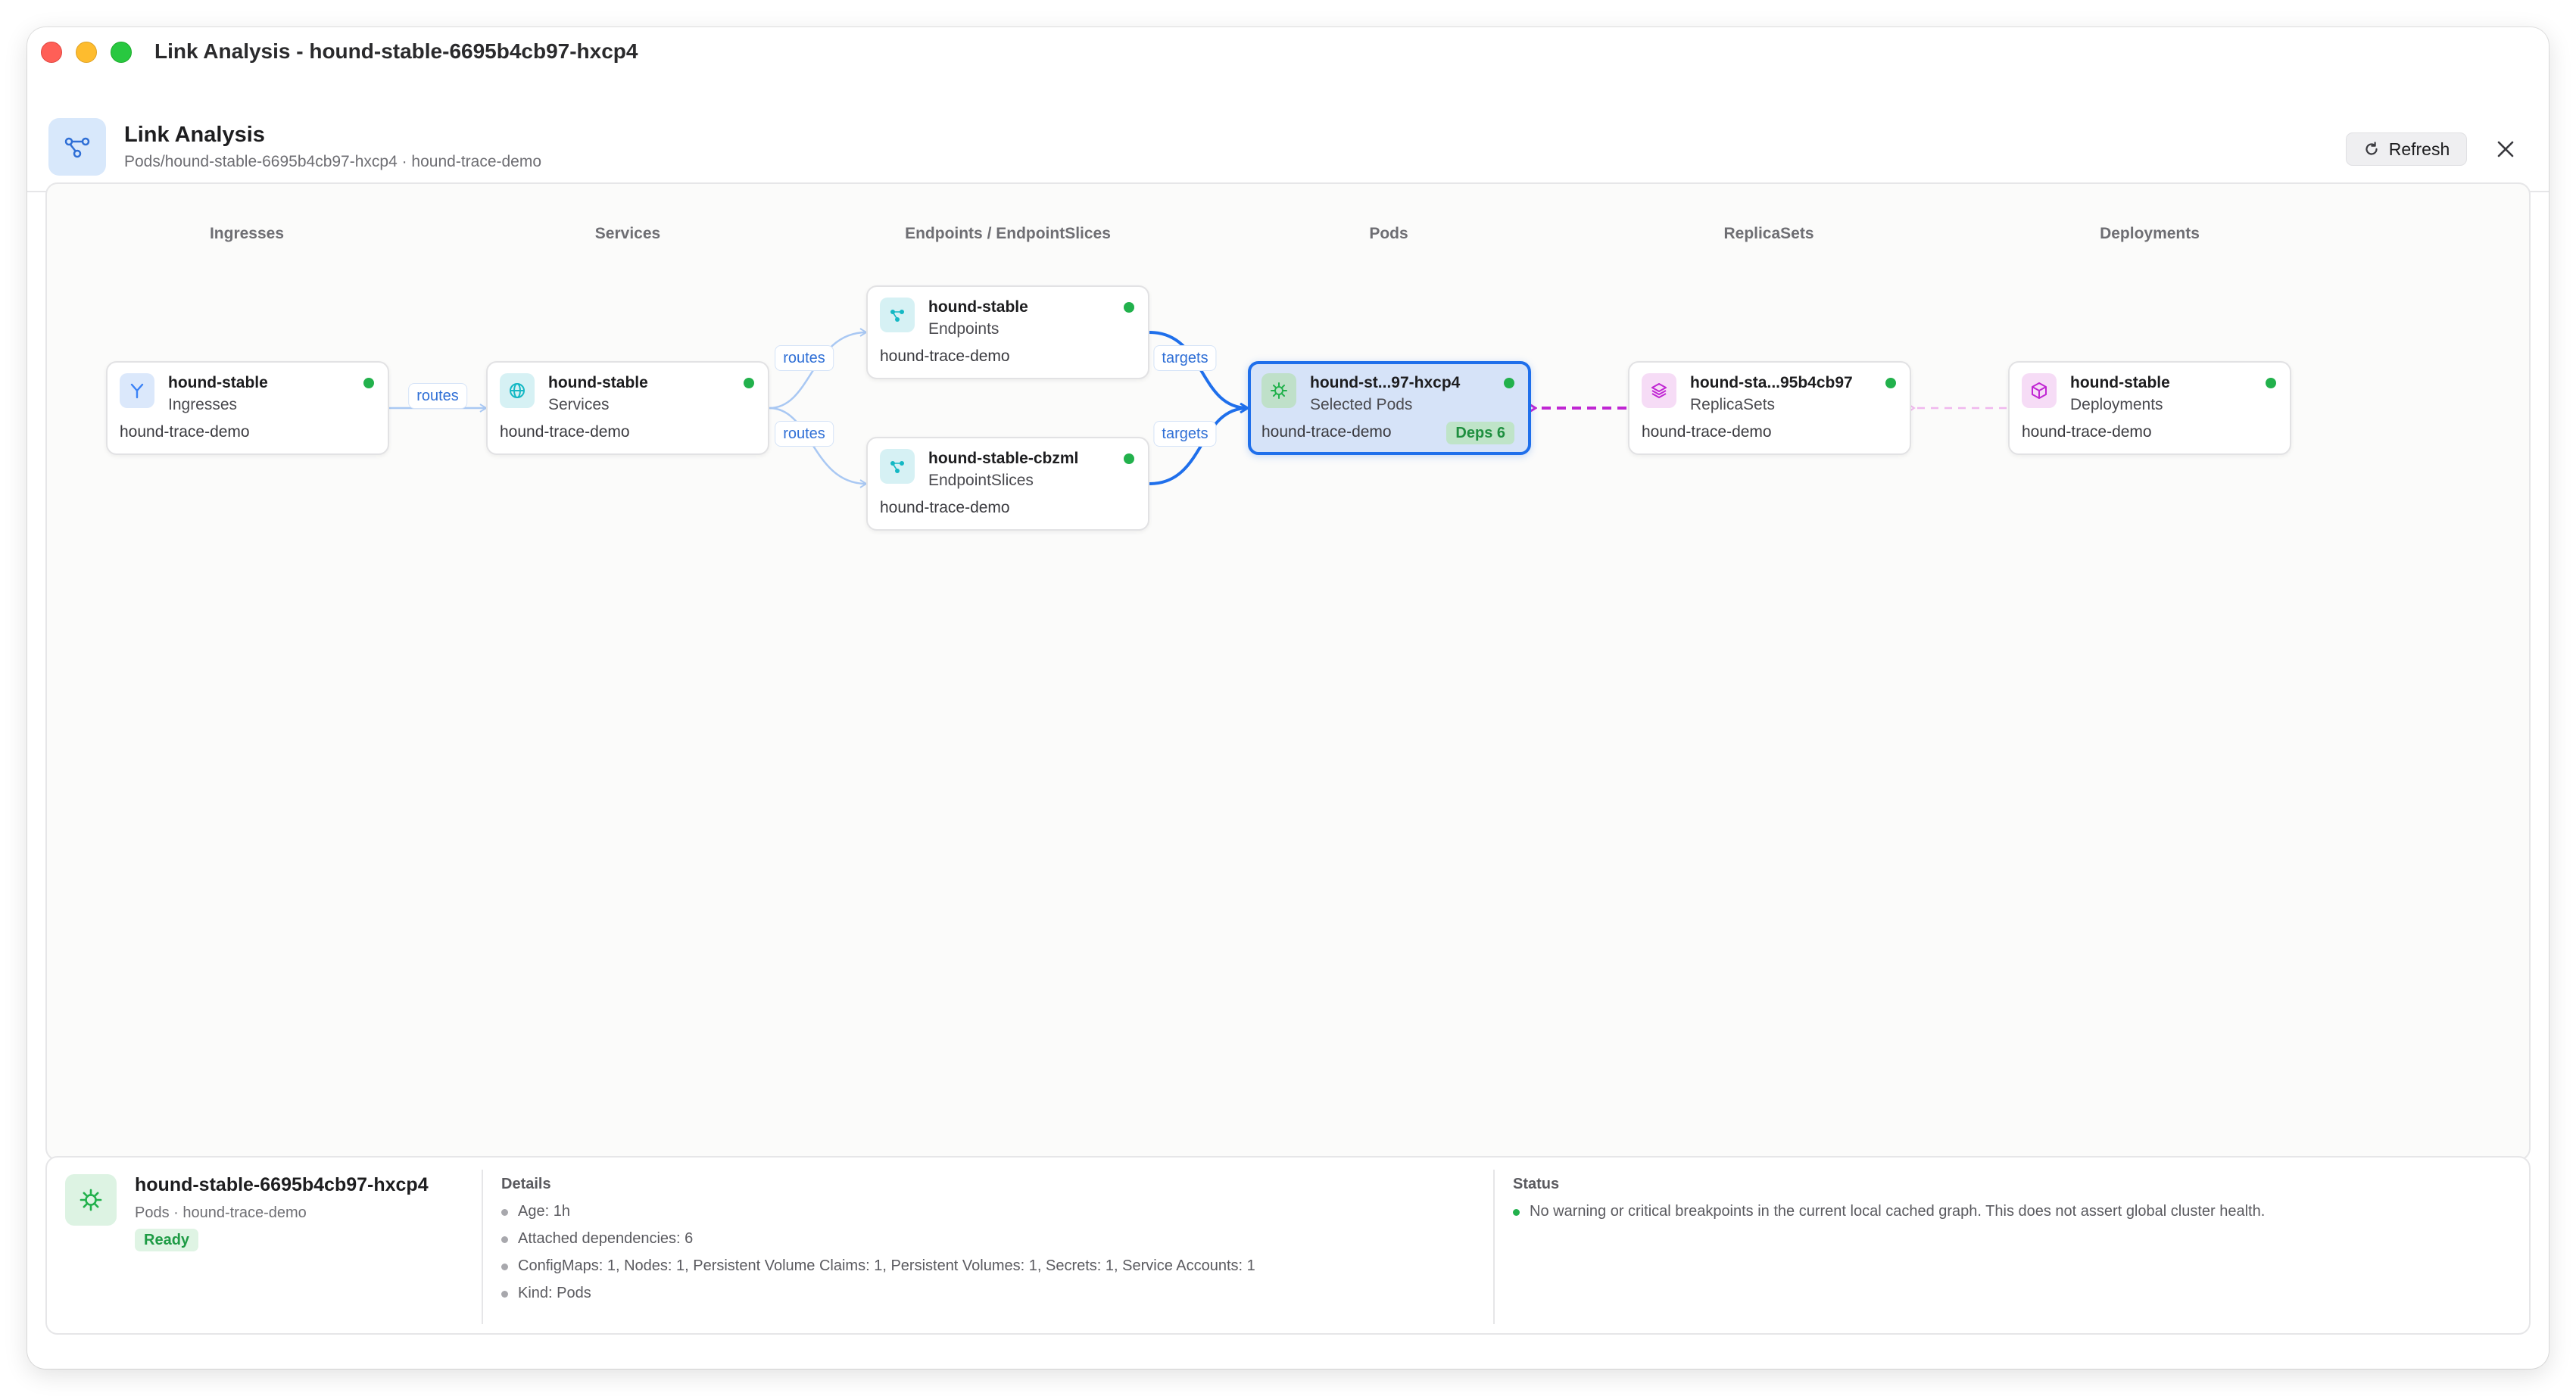 The image size is (2576, 1396). Describe the element at coordinates (2371, 148) in the screenshot. I see `refresh-icon` at that location.